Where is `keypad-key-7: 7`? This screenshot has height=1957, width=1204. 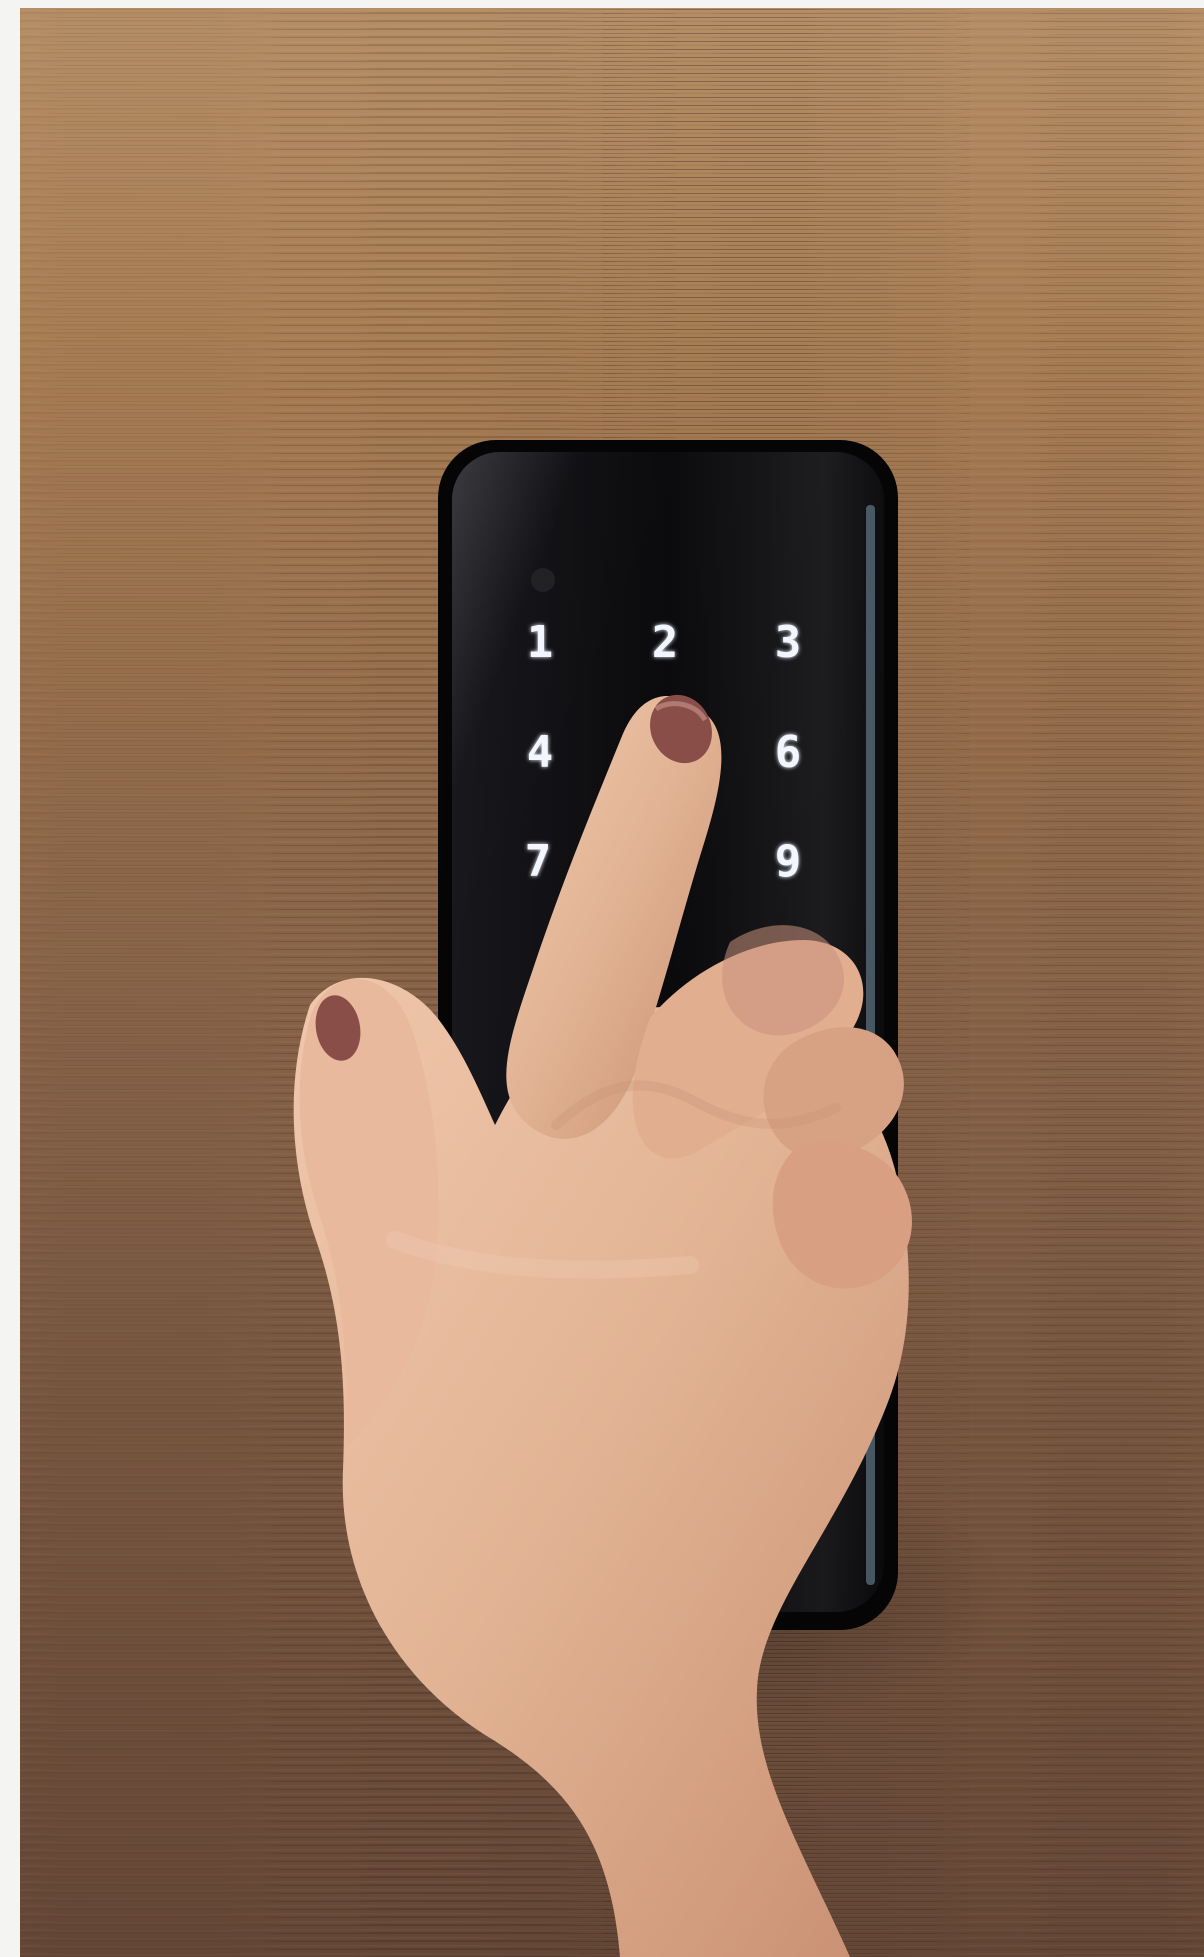
keypad-key-7: 7 is located at coordinates (538, 861).